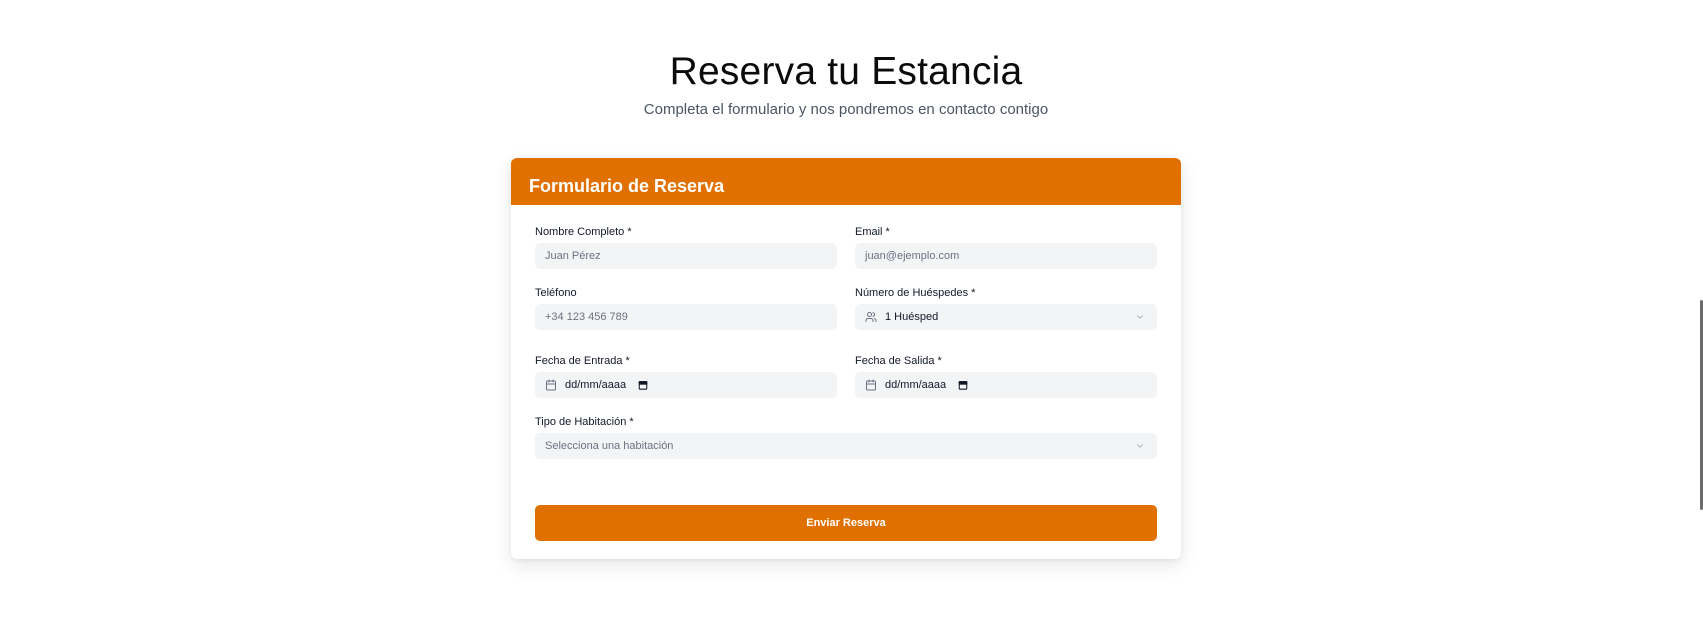 The width and height of the screenshot is (1703, 617). What do you see at coordinates (898, 361) in the screenshot?
I see `checkout-label: Fecha de Salida *` at bounding box center [898, 361].